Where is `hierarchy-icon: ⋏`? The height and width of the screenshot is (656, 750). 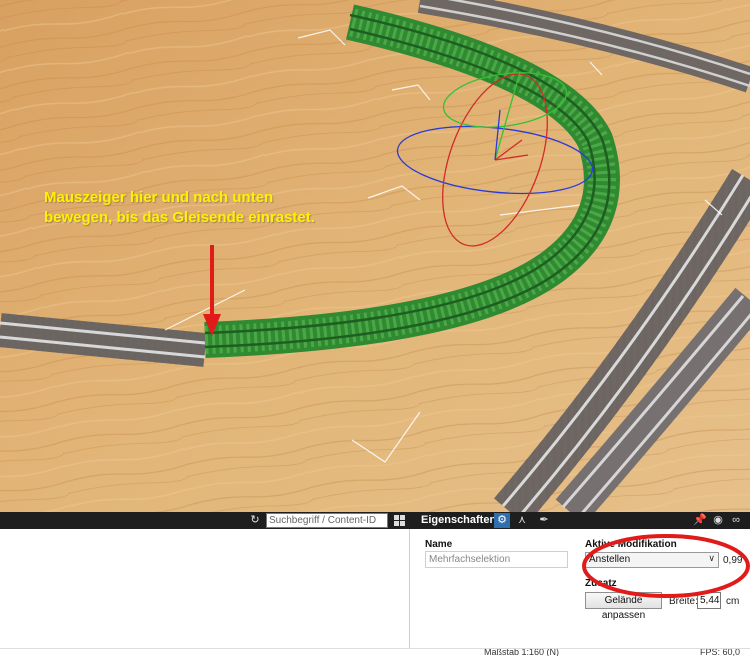
hierarchy-icon: ⋏ is located at coordinates (522, 520).